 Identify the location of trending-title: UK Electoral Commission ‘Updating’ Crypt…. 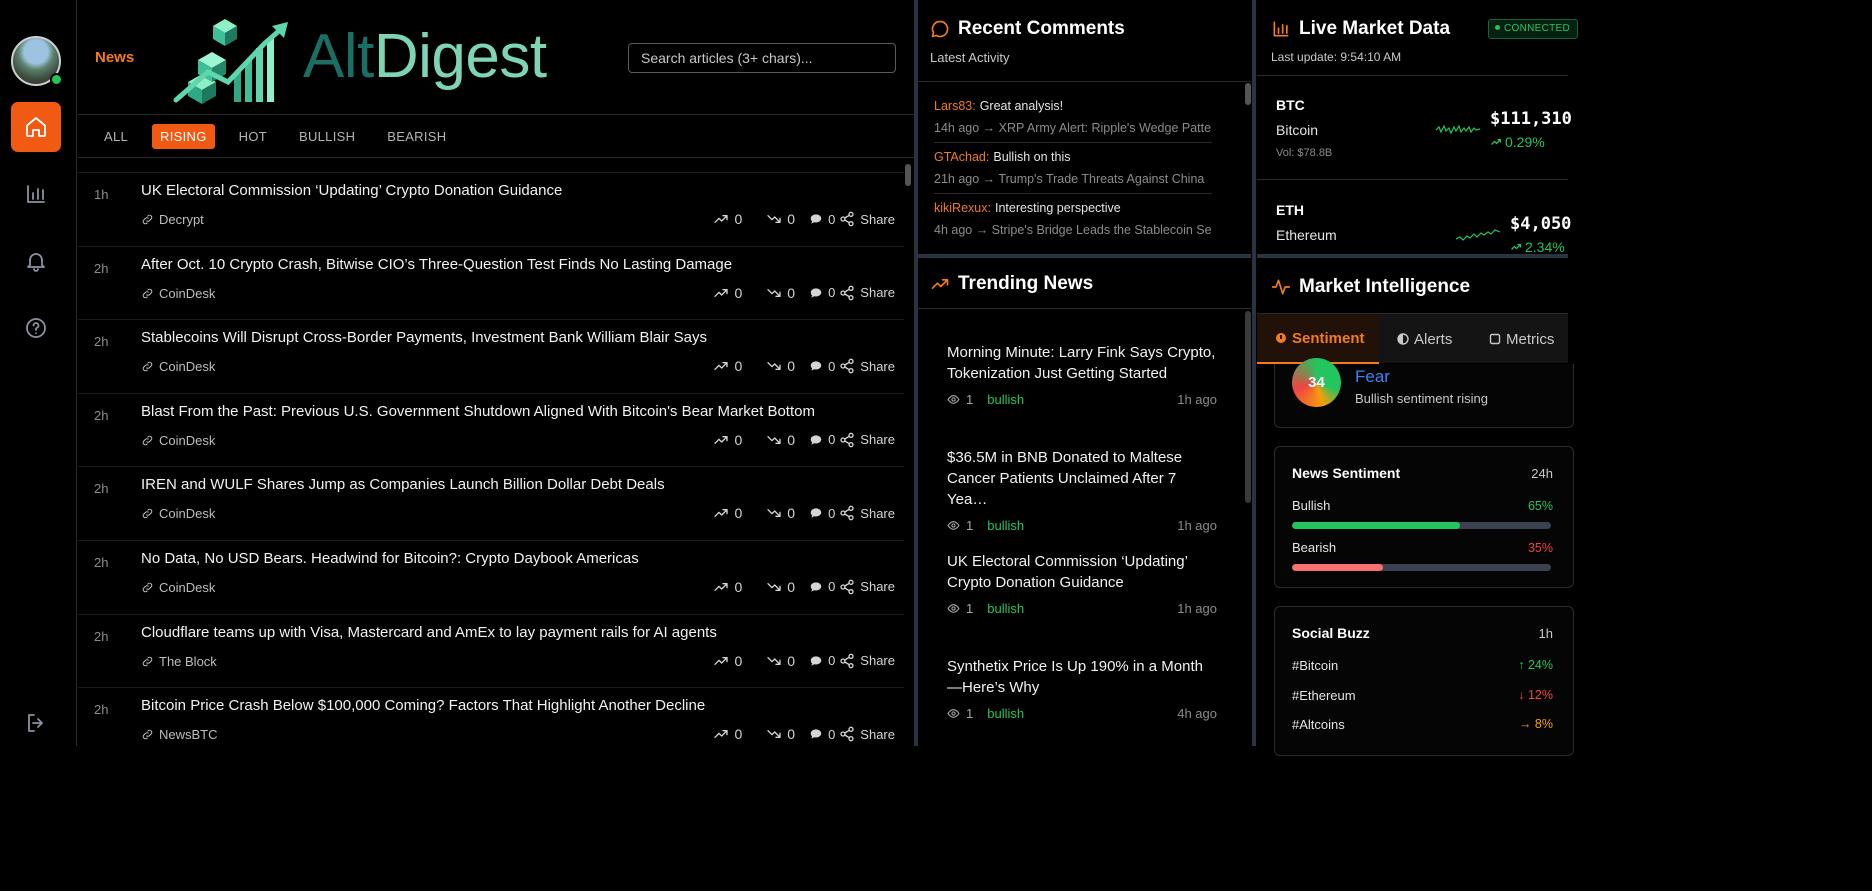
(1082, 572).